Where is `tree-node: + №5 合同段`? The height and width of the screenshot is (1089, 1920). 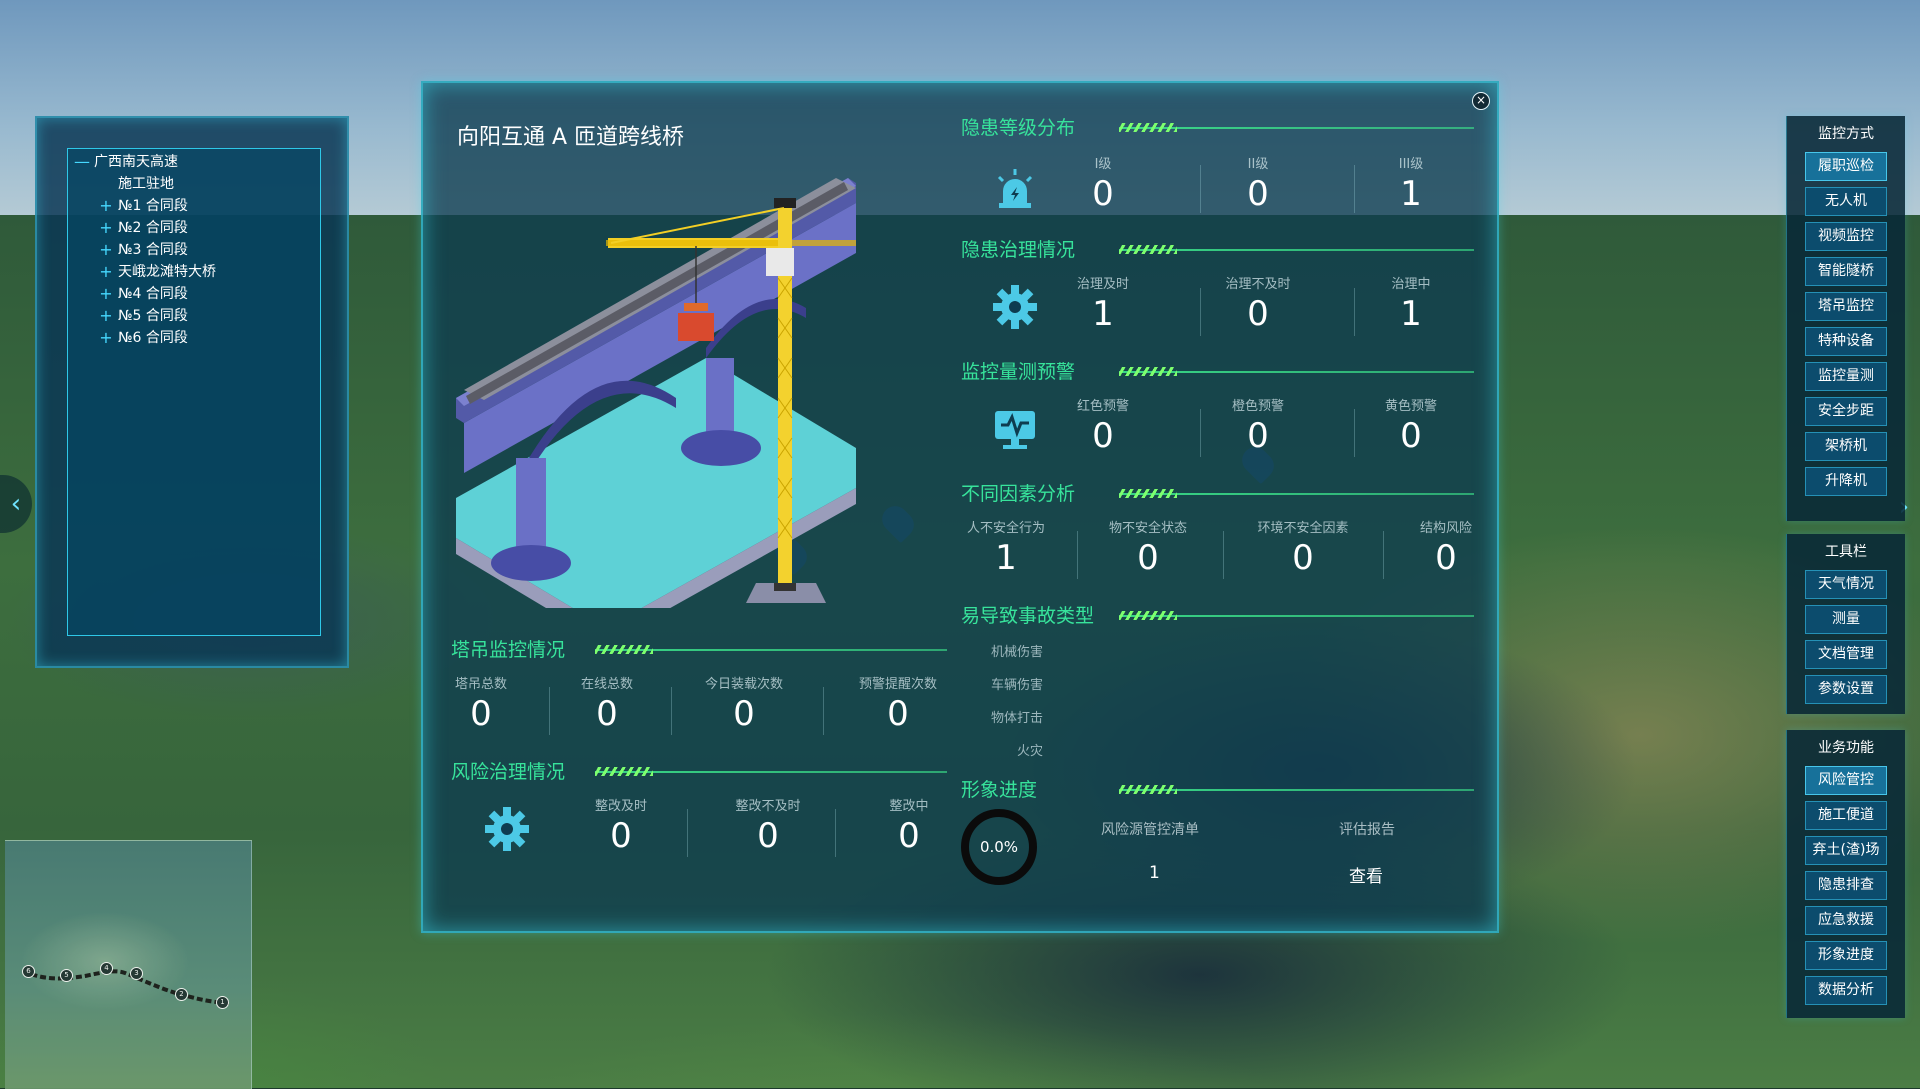 tree-node: + №5 合同段 is located at coordinates (194, 316).